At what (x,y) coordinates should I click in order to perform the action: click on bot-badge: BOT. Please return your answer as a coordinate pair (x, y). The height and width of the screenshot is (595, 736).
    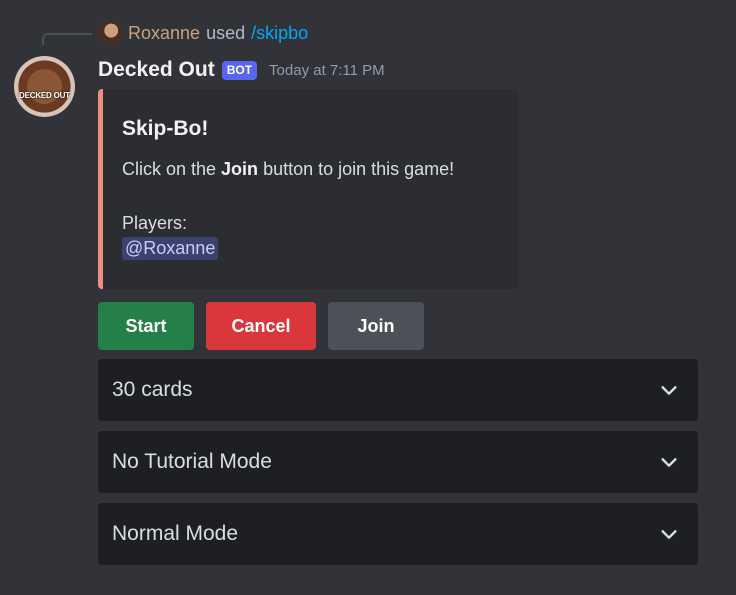
    Looking at the image, I should click on (239, 70).